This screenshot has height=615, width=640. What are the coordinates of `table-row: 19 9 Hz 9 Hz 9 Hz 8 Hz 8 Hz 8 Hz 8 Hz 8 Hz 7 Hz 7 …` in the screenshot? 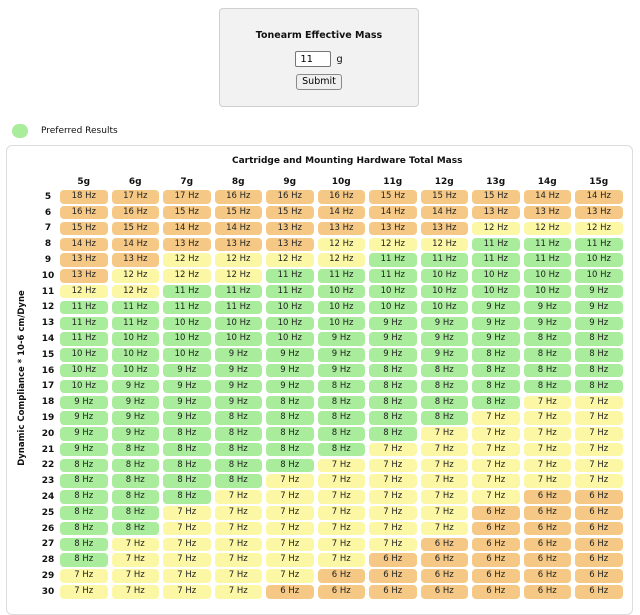 It's located at (331, 418).